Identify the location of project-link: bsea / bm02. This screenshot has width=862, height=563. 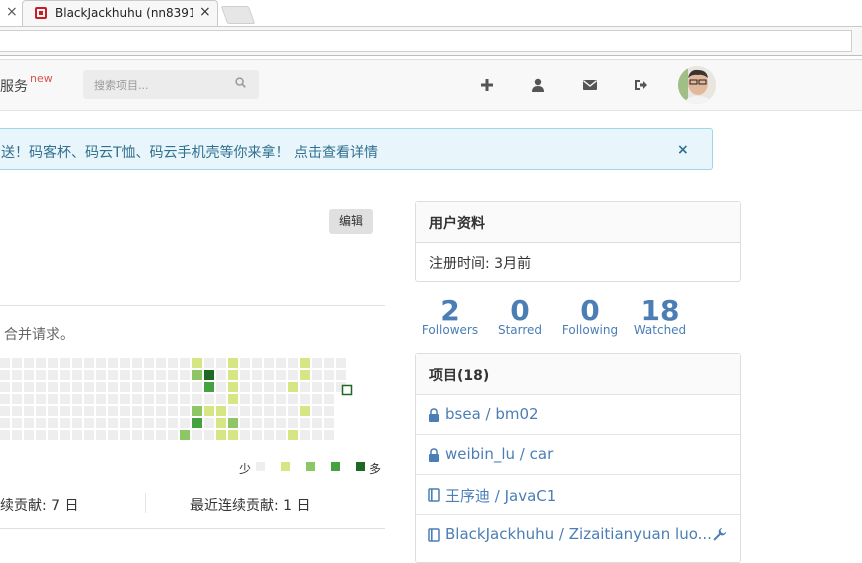
(492, 414).